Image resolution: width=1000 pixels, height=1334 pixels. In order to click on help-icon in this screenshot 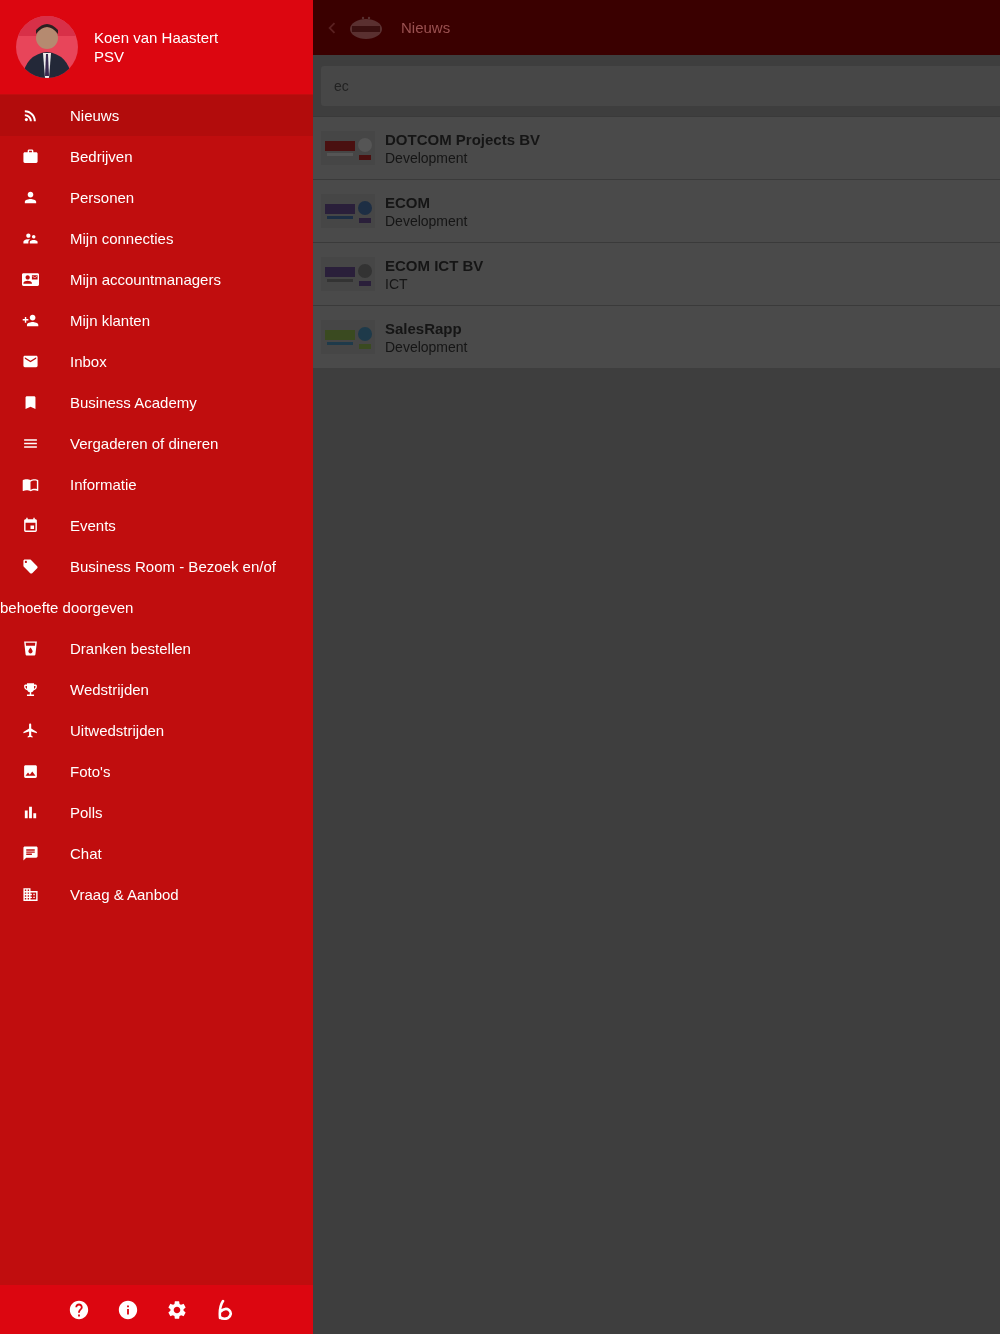, I will do `click(79, 1309)`.